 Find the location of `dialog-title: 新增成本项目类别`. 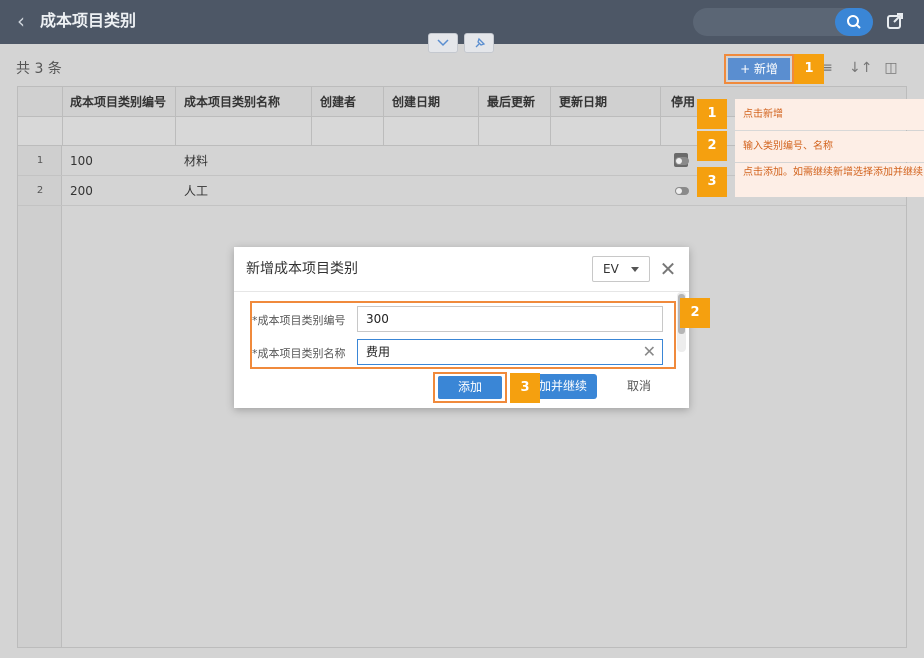

dialog-title: 新增成本项目类别 is located at coordinates (302, 269).